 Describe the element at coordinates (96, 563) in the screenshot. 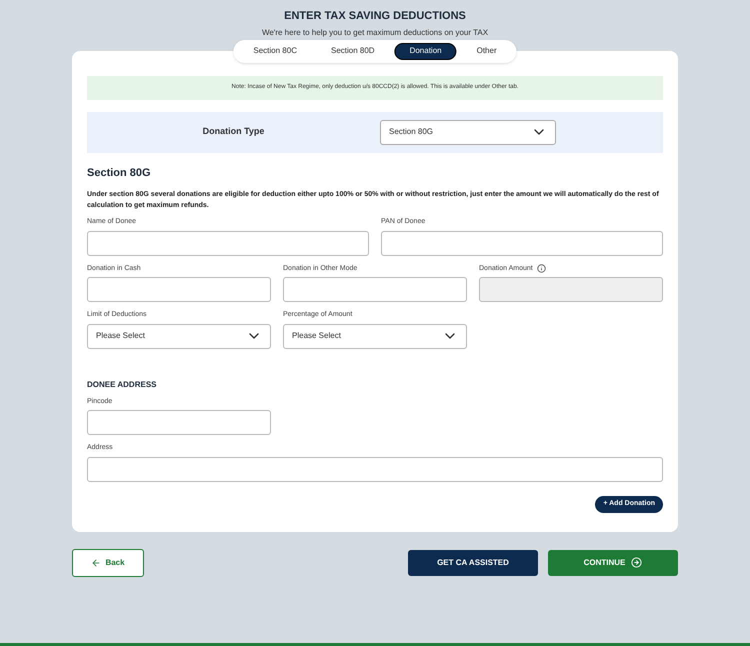

I see `arrow-left-icon` at that location.